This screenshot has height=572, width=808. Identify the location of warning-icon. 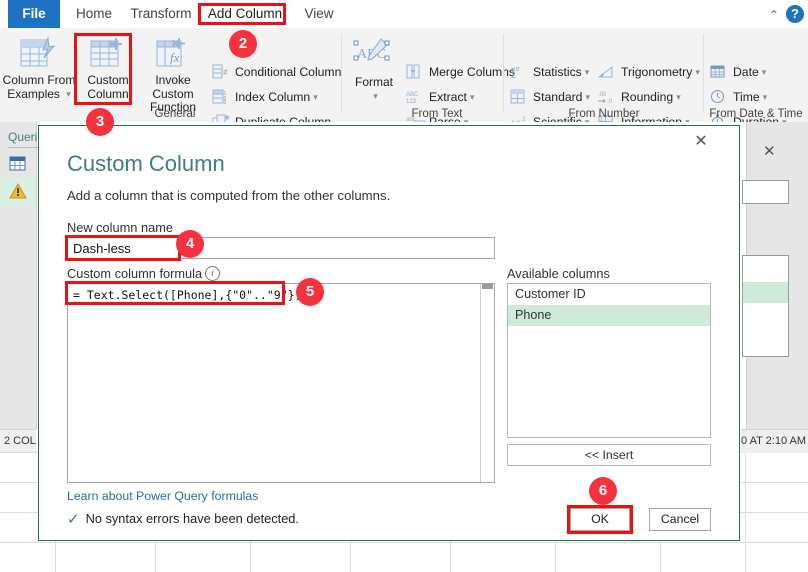
(18, 192).